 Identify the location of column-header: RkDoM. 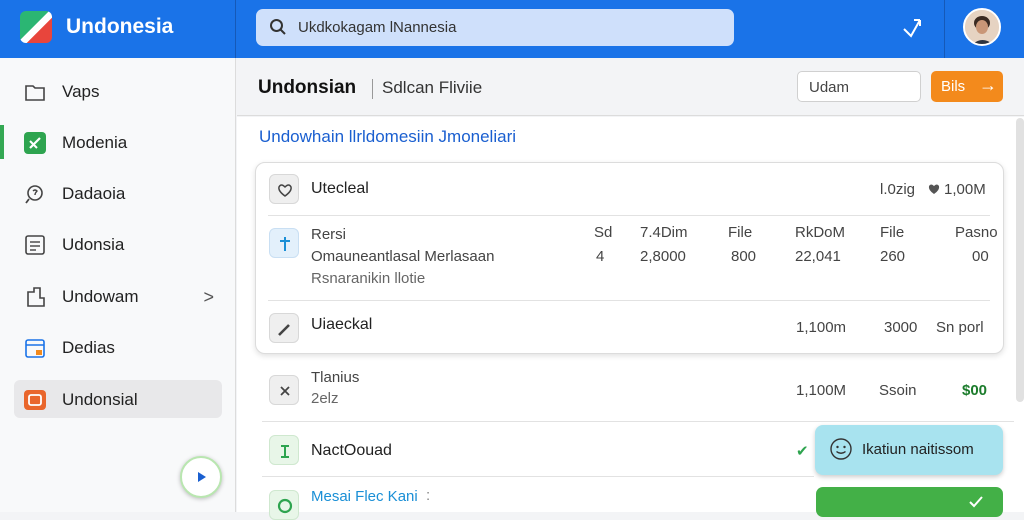
(820, 232).